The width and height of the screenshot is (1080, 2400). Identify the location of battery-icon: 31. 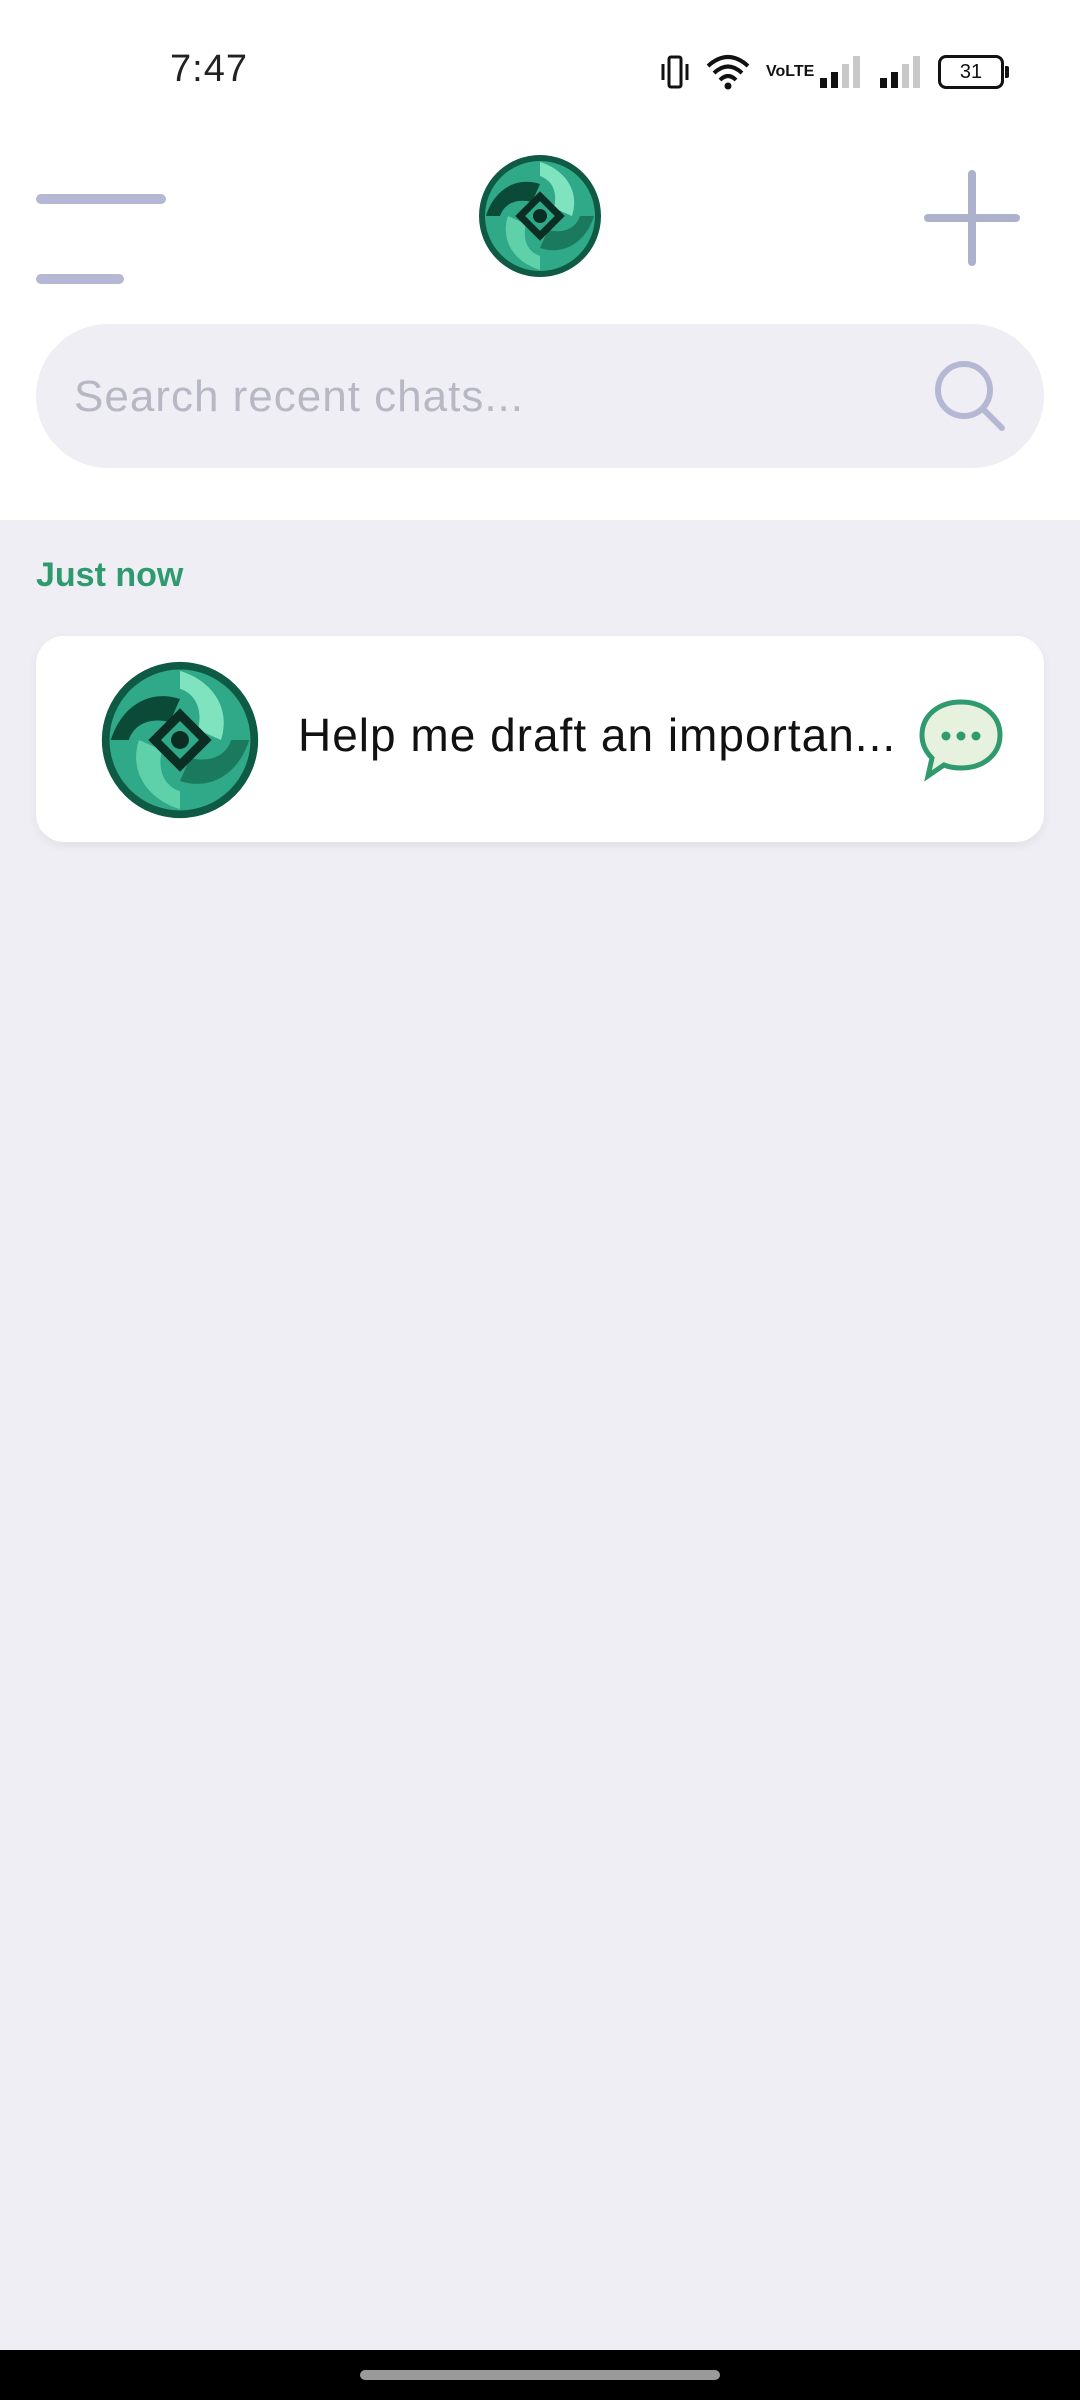
(973, 72).